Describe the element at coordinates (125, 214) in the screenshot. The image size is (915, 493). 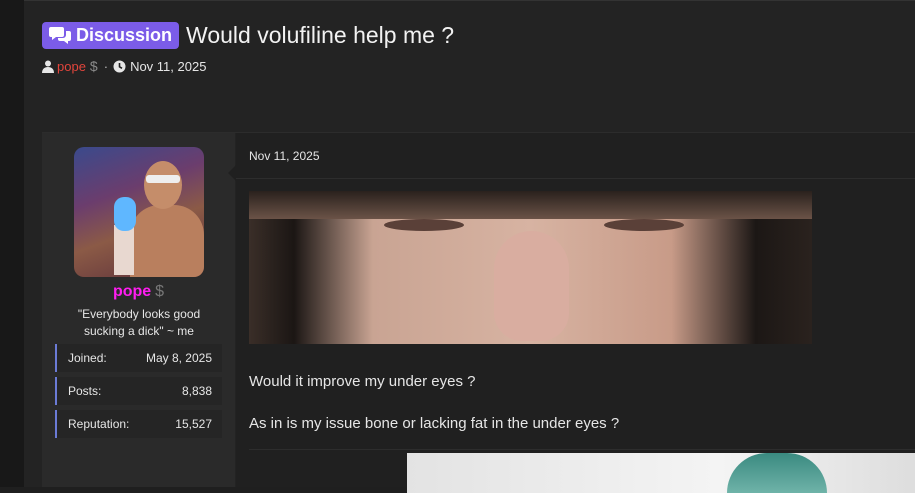
I see `avatar-glove` at that location.